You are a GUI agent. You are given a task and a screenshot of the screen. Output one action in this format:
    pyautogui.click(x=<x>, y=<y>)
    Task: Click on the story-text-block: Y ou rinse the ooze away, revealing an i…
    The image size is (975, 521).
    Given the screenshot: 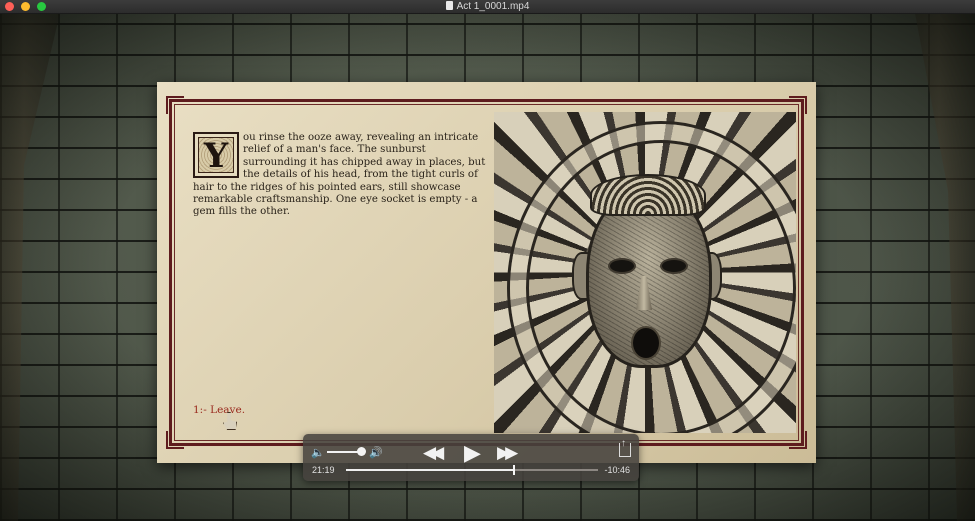 What is the action you would take?
    pyautogui.click(x=342, y=175)
    